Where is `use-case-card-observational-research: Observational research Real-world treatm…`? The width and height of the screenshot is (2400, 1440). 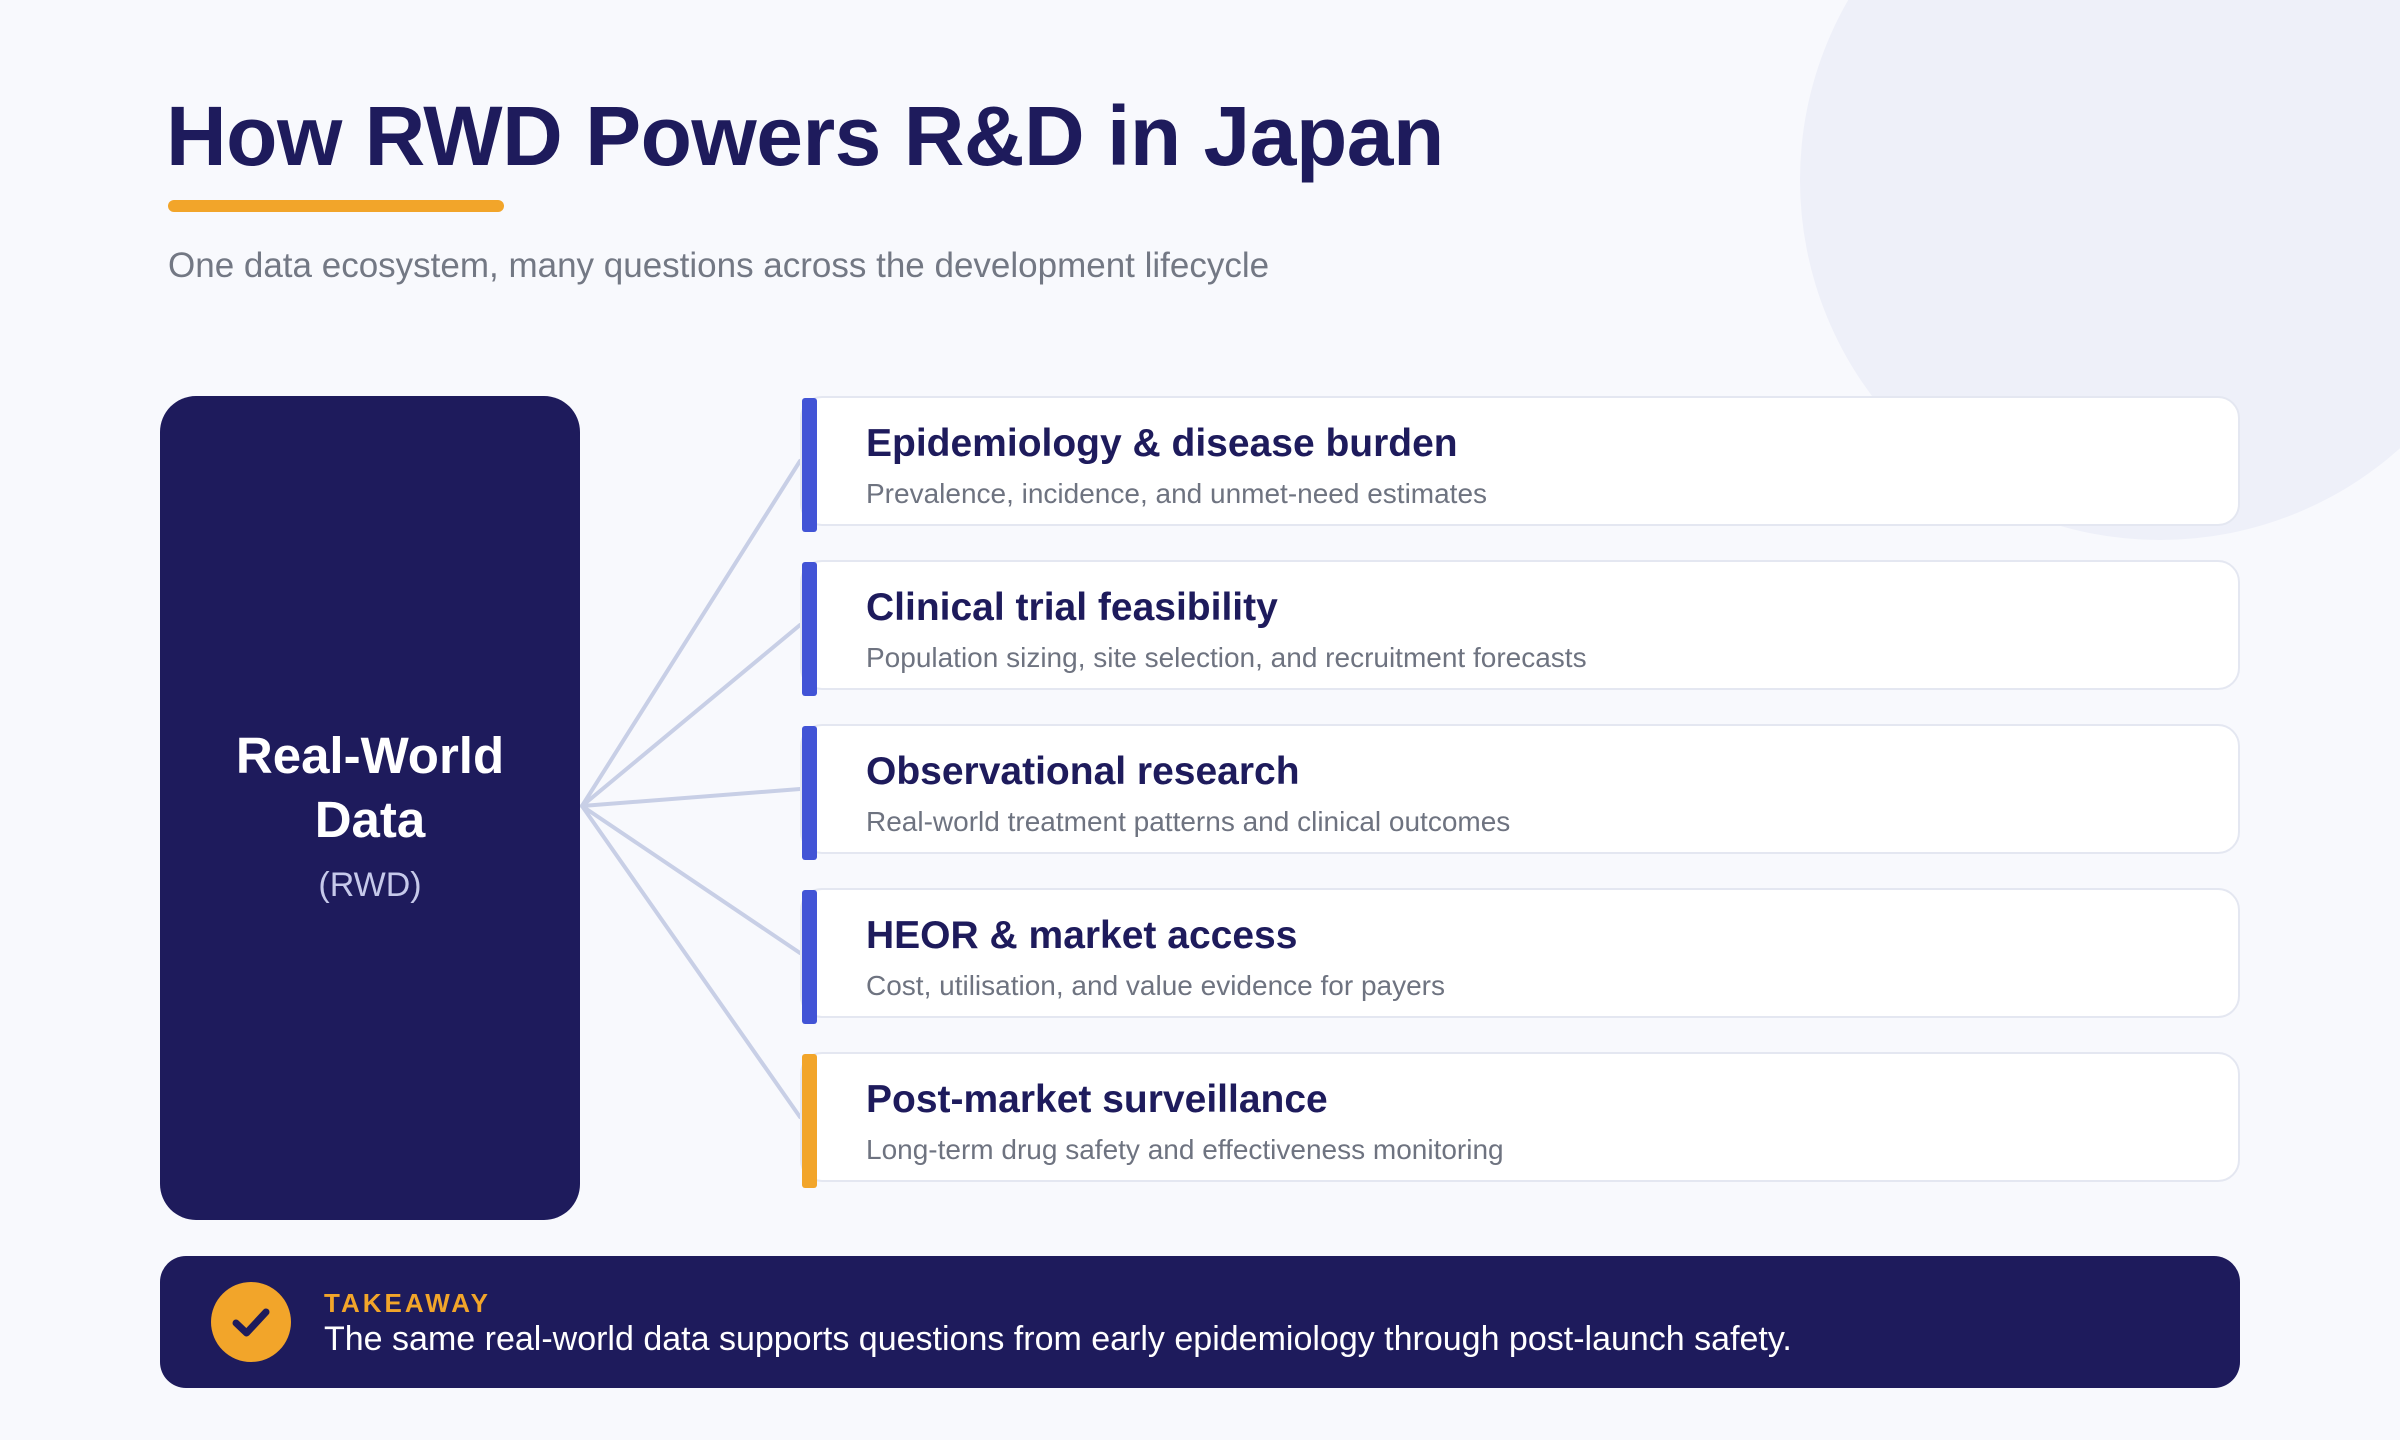
use-case-card-observational-research: Observational research Real-world treatm… is located at coordinates (1520, 792).